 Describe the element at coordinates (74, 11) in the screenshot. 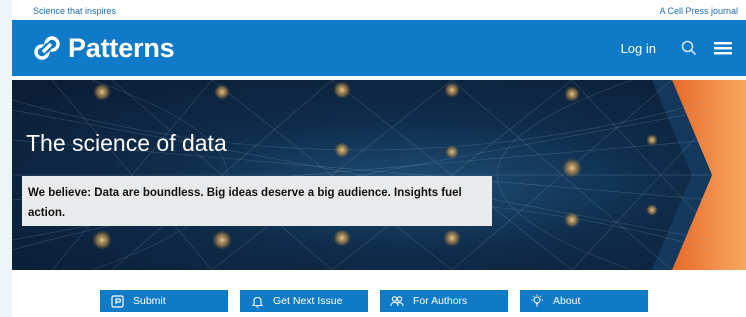

I see `tagline: Science that inspires` at that location.